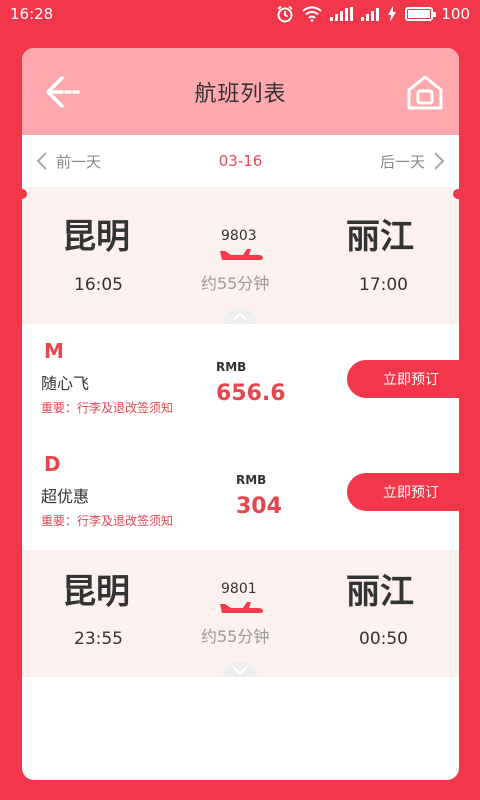 The height and width of the screenshot is (800, 480). I want to click on cabin-code: M, so click(54, 351).